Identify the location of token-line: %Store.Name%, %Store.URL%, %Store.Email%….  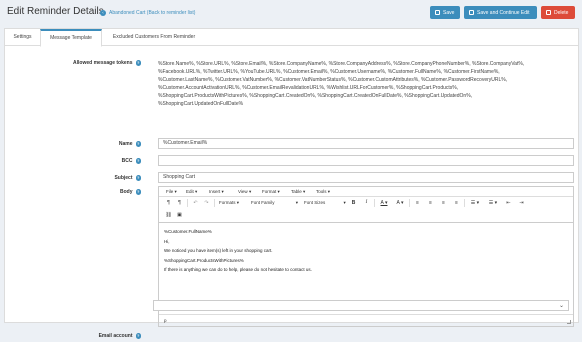
(341, 64).